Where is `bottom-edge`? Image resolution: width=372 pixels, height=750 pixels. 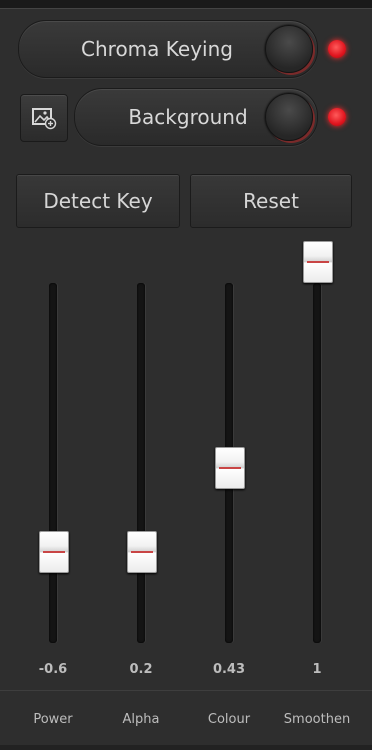 bottom-edge is located at coordinates (186, 747).